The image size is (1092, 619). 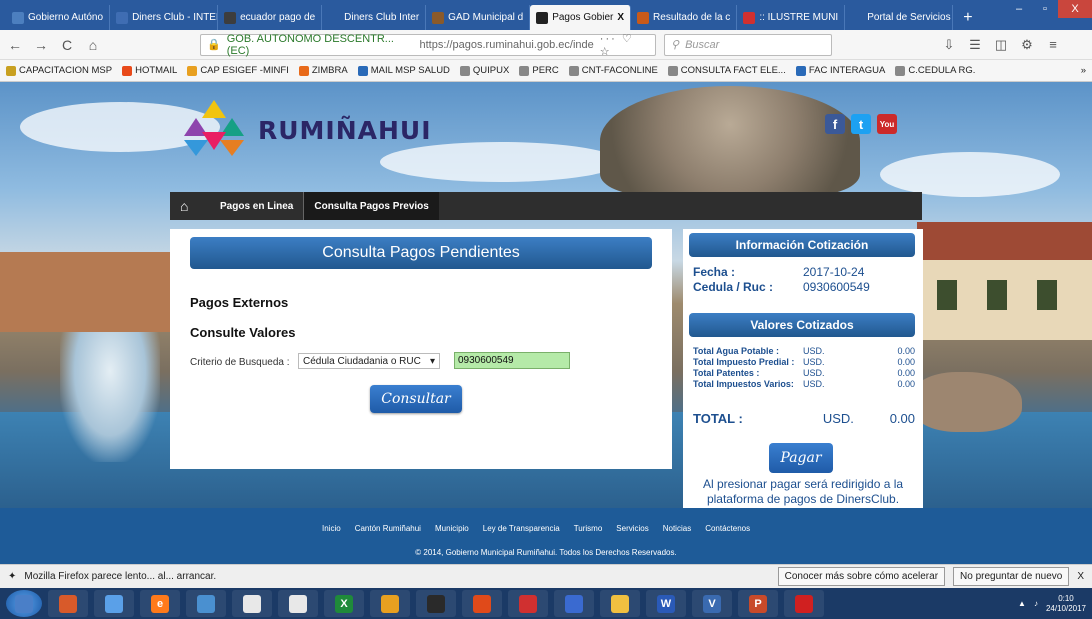 I want to click on browser-tab: Pagos Gobier X, so click(x=581, y=17).